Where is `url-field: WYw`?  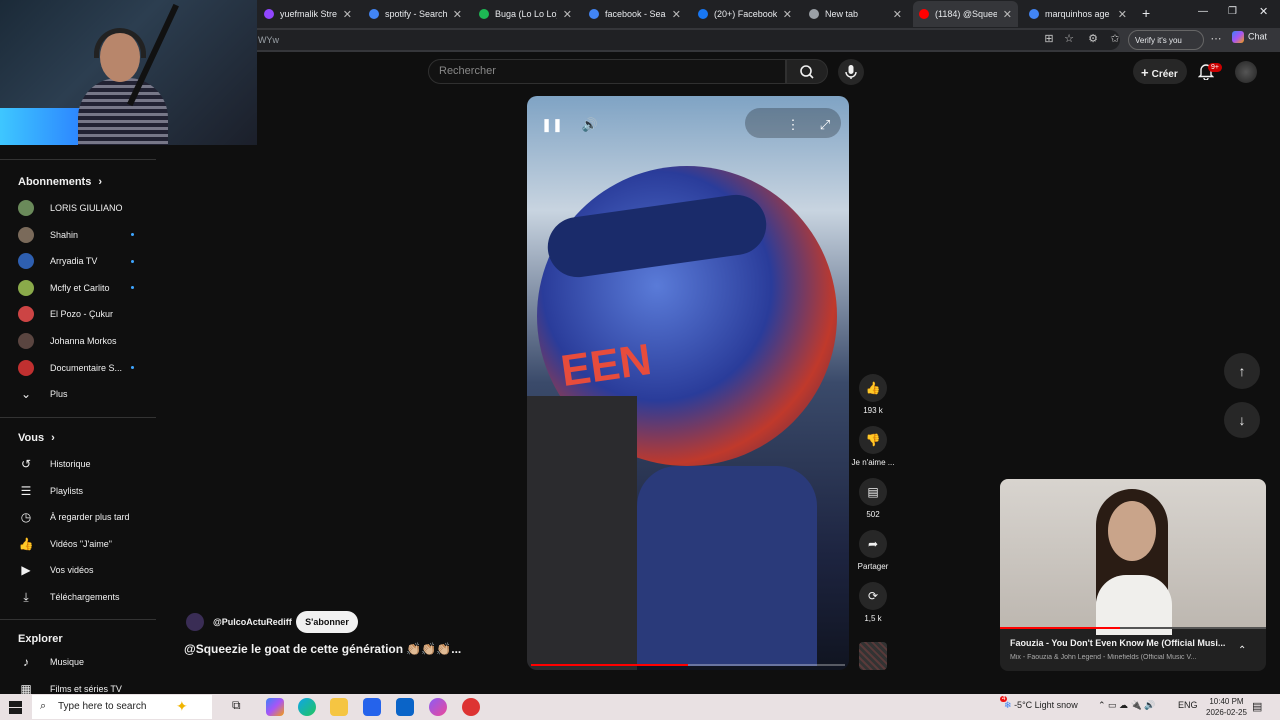
url-field: WYw is located at coordinates (680, 40).